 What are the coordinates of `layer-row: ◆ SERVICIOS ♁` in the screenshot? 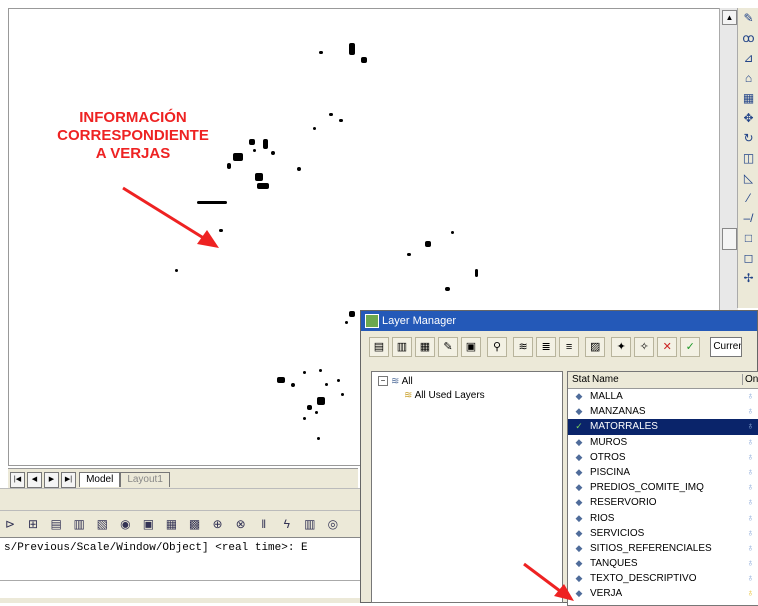 It's located at (663, 533).